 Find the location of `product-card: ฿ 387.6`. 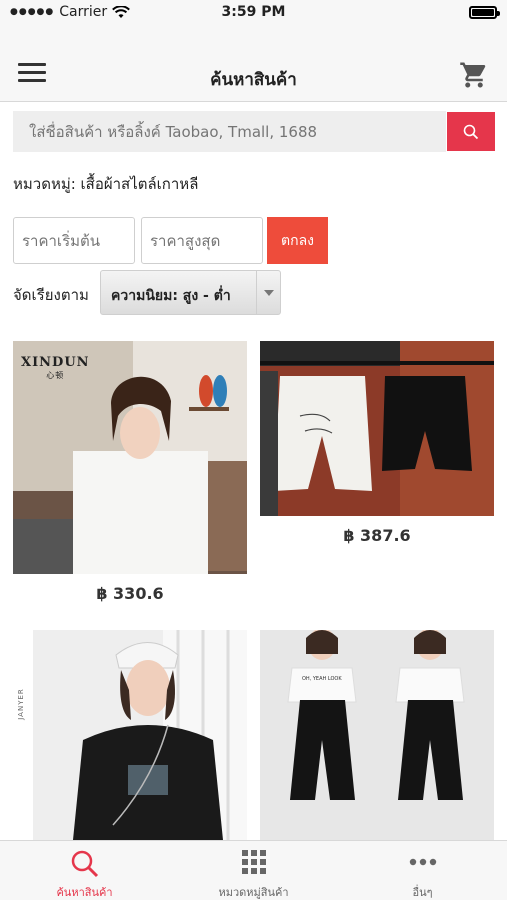

product-card: ฿ 387.6 is located at coordinates (377, 446).